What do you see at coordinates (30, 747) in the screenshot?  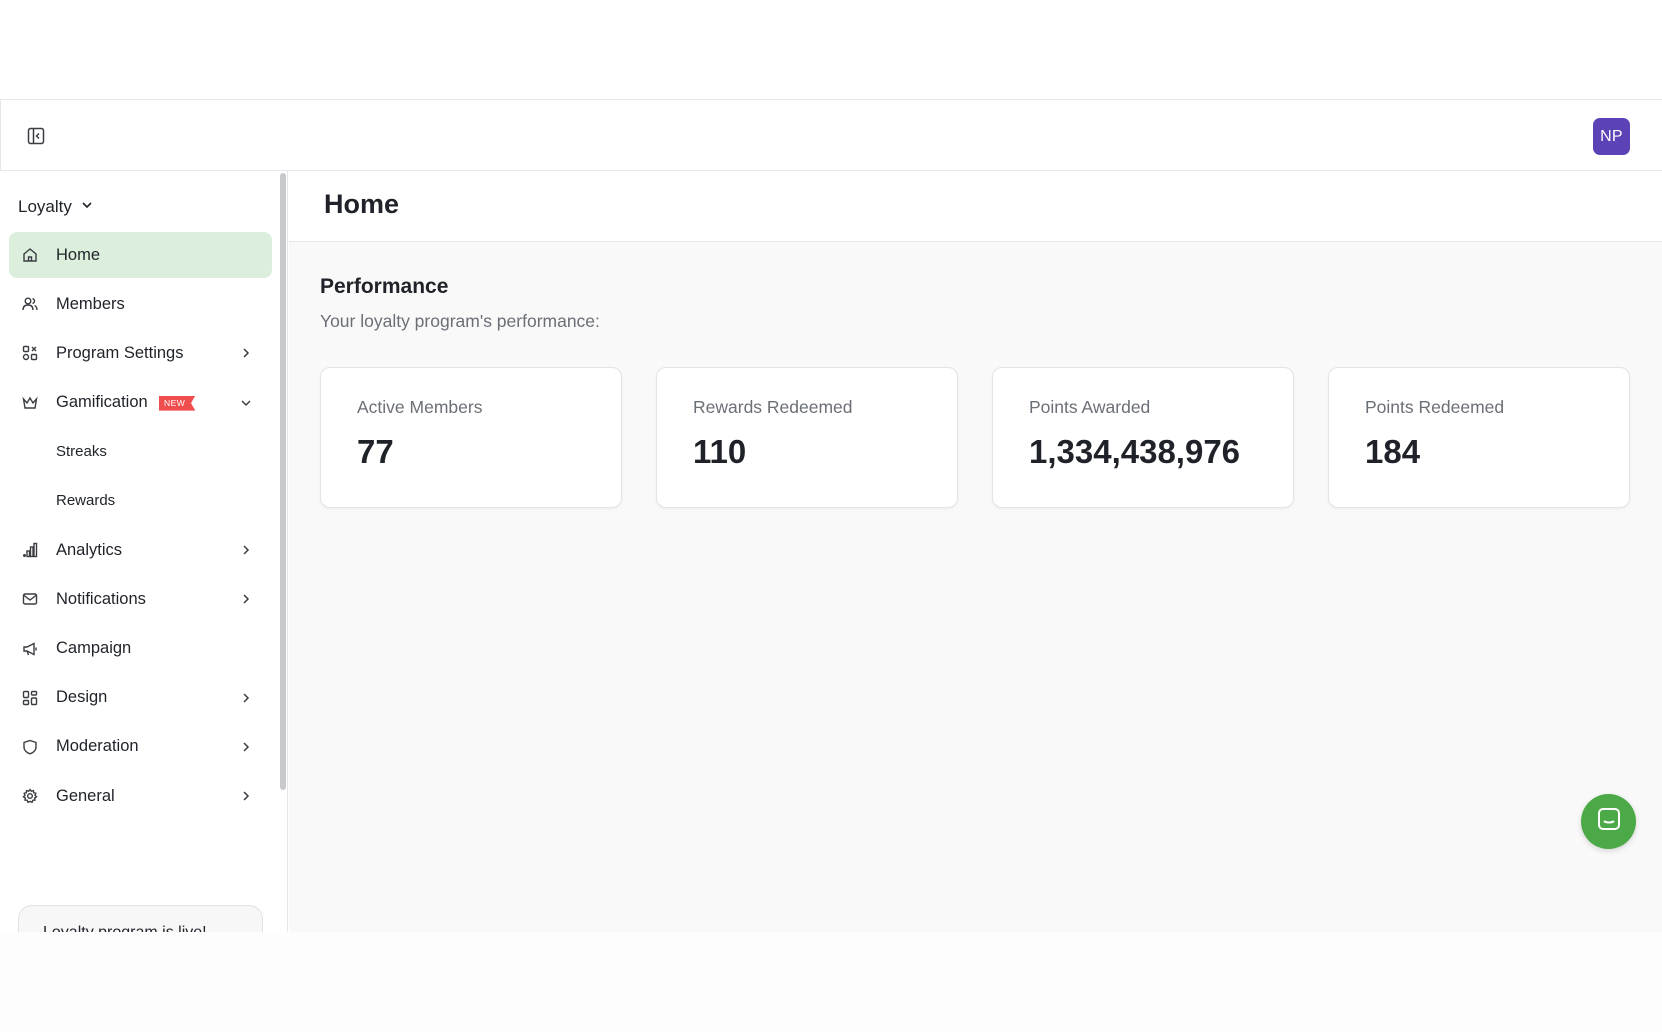 I see `shield-icon` at bounding box center [30, 747].